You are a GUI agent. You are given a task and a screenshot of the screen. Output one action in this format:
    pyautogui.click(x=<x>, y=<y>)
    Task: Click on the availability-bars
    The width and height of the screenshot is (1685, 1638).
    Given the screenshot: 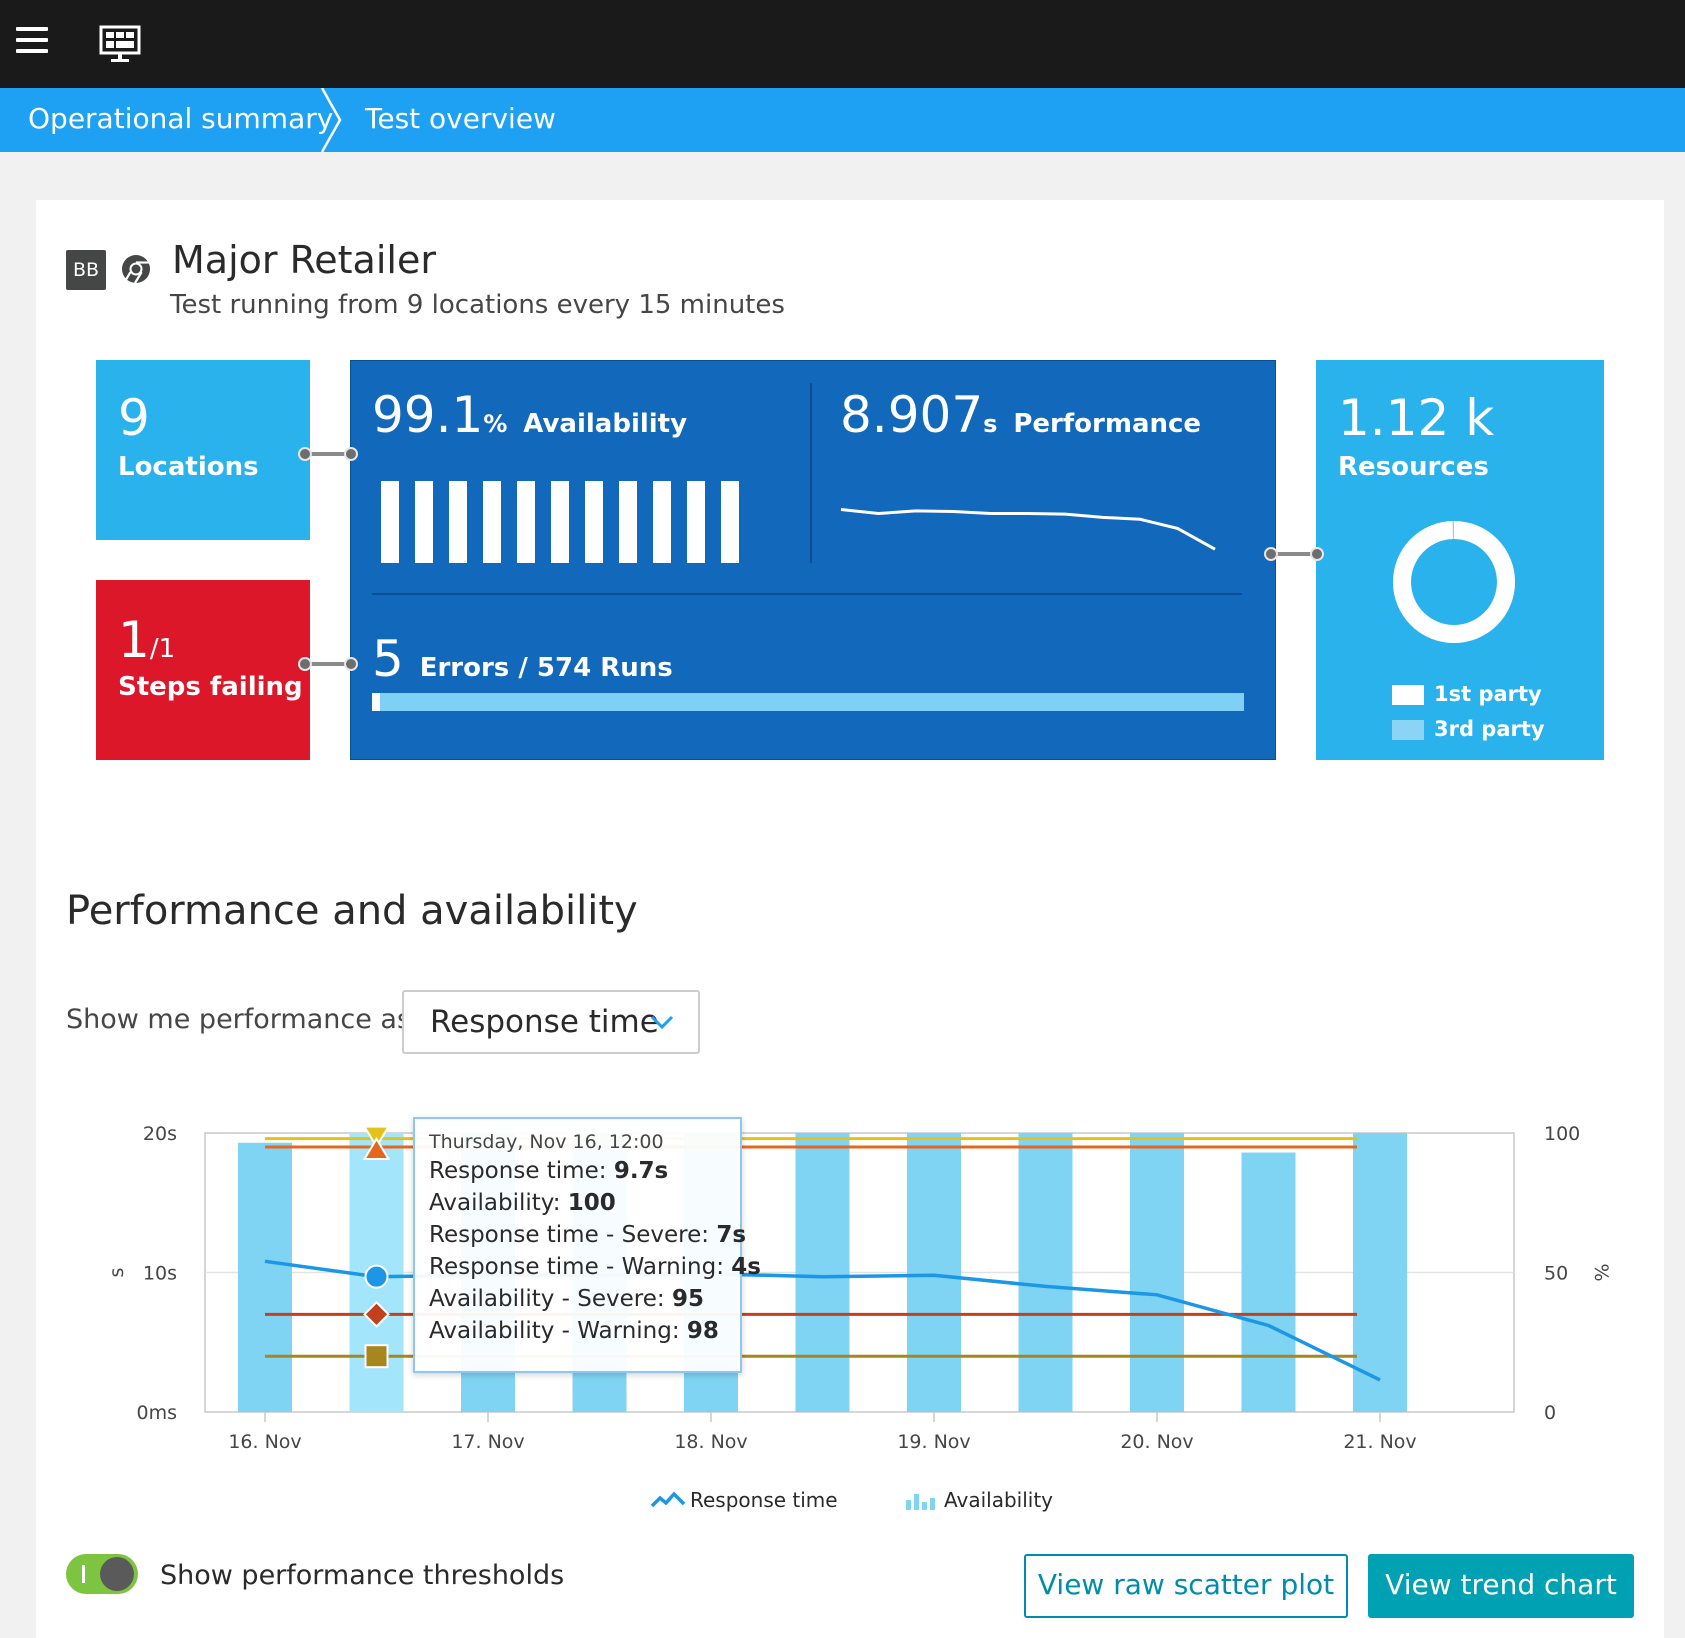 What is the action you would take?
    pyautogui.click(x=566, y=522)
    